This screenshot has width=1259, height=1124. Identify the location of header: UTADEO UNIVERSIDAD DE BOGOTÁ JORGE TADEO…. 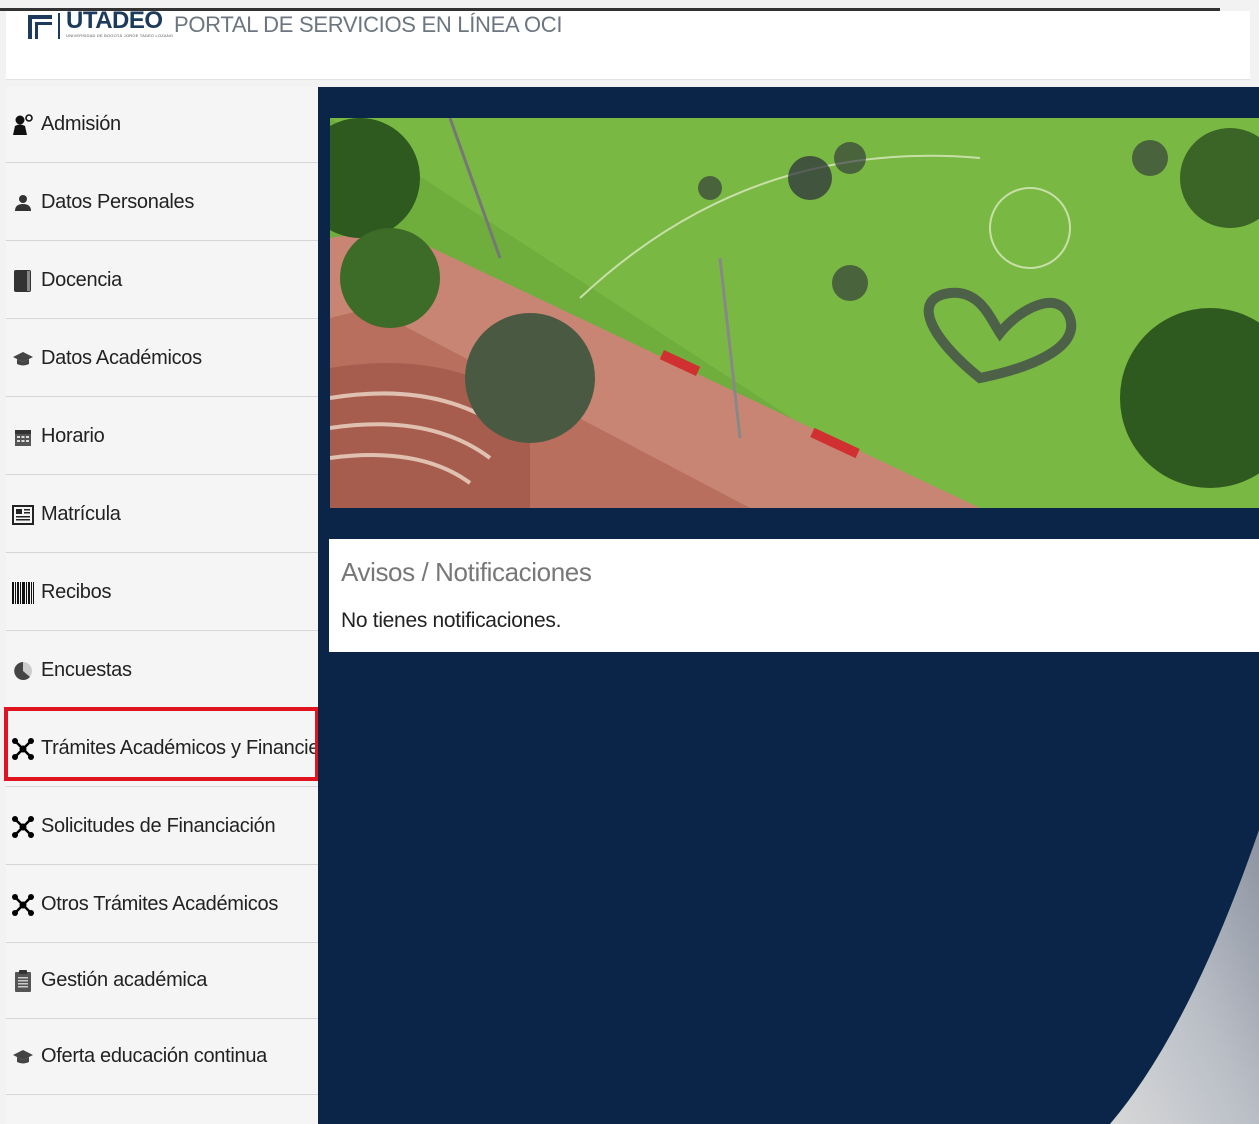
(628, 43).